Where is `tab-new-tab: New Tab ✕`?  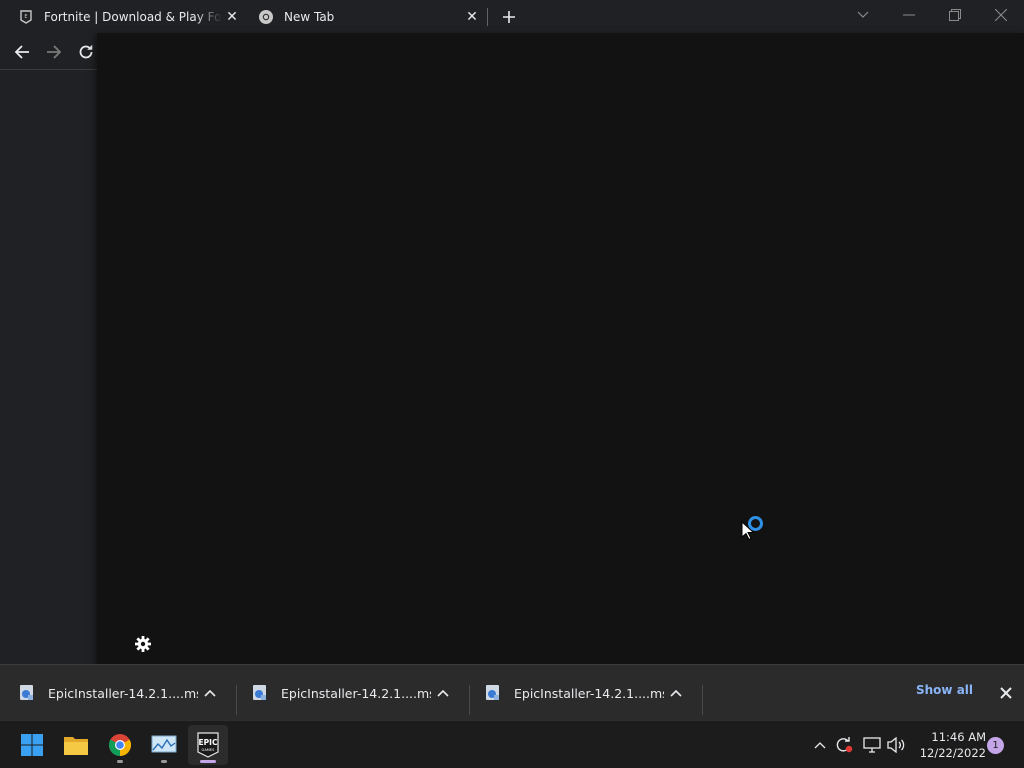 tab-new-tab: New Tab ✕ is located at coordinates (368, 17).